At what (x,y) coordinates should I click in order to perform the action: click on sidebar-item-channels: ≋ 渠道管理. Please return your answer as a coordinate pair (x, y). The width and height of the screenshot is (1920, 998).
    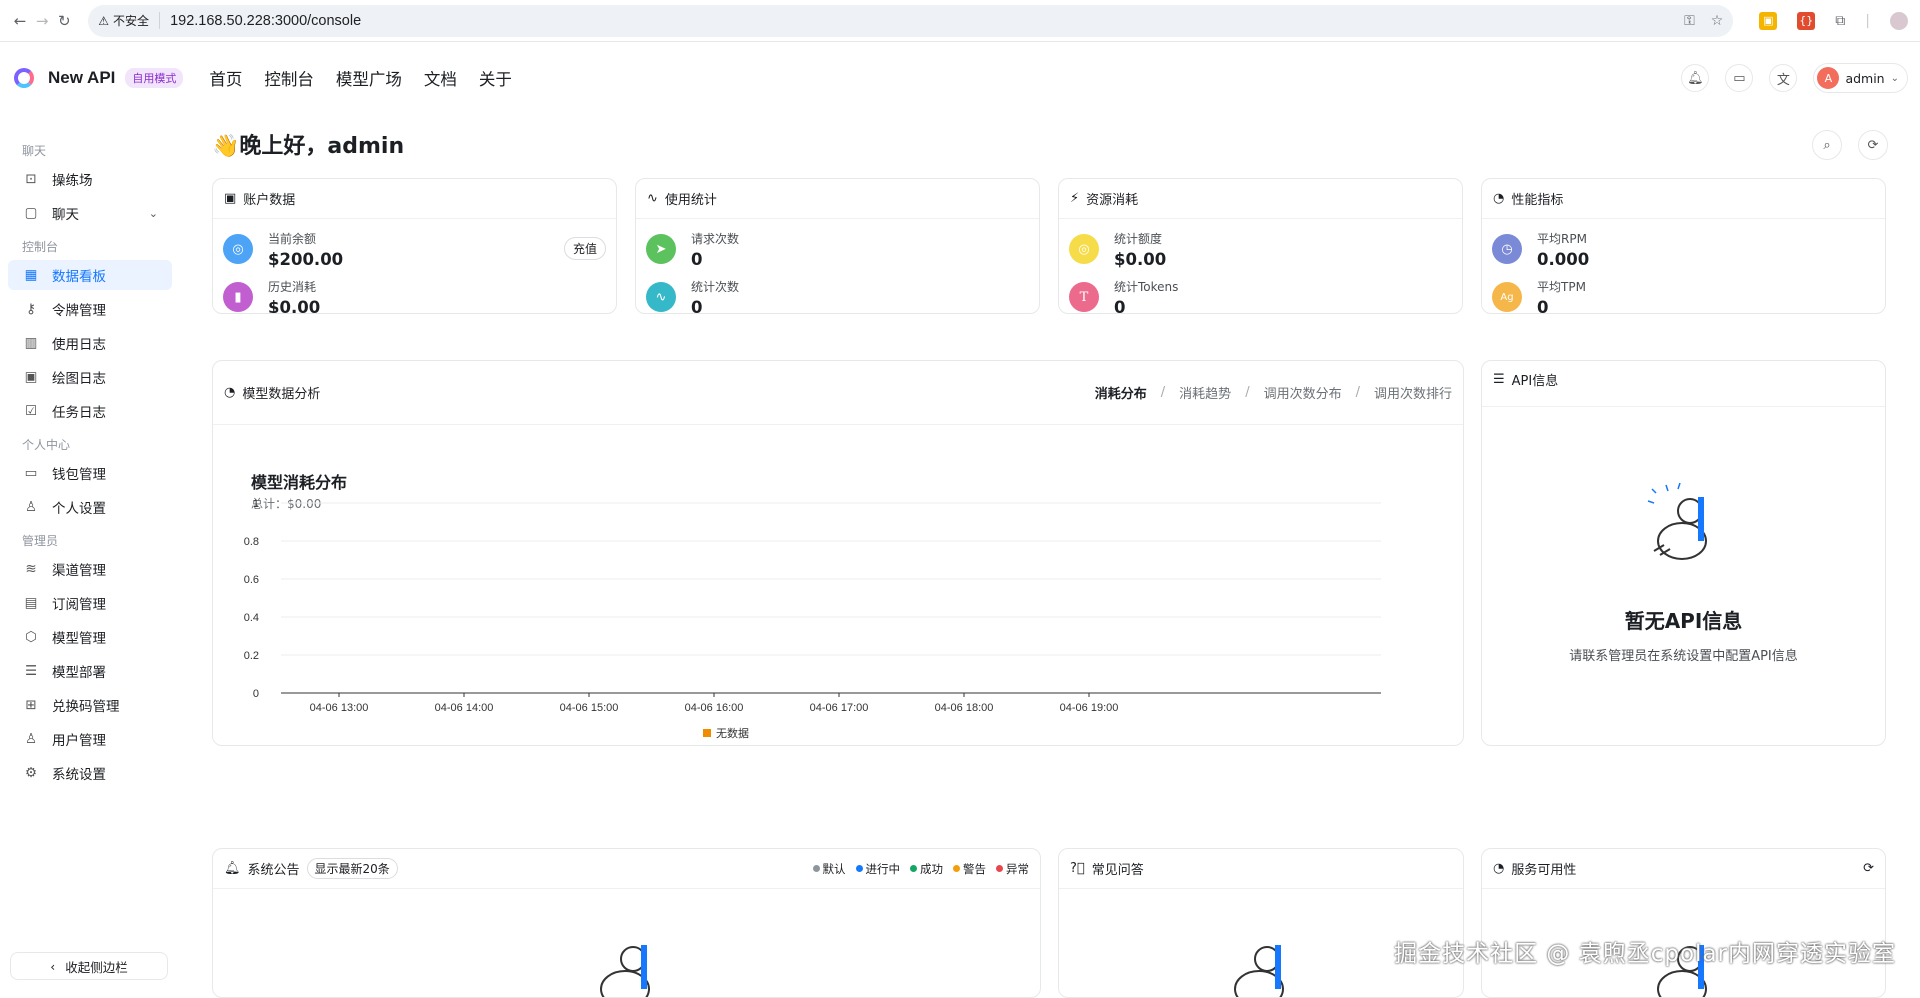
    Looking at the image, I should click on (89, 569).